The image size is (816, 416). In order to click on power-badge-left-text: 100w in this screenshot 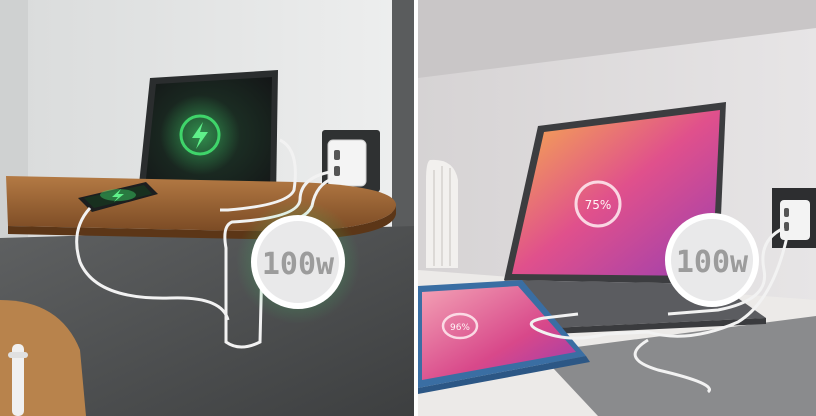, I will do `click(298, 264)`.